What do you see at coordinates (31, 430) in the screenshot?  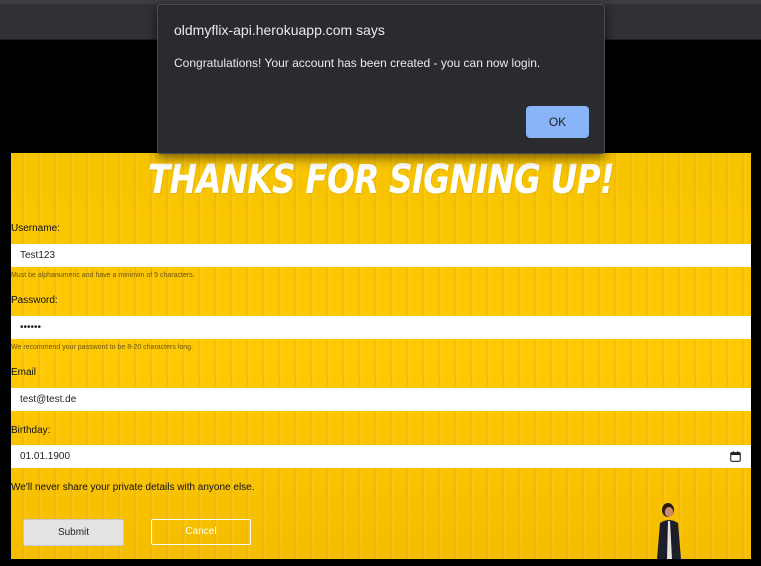 I see `birthday-label: Birthday:` at bounding box center [31, 430].